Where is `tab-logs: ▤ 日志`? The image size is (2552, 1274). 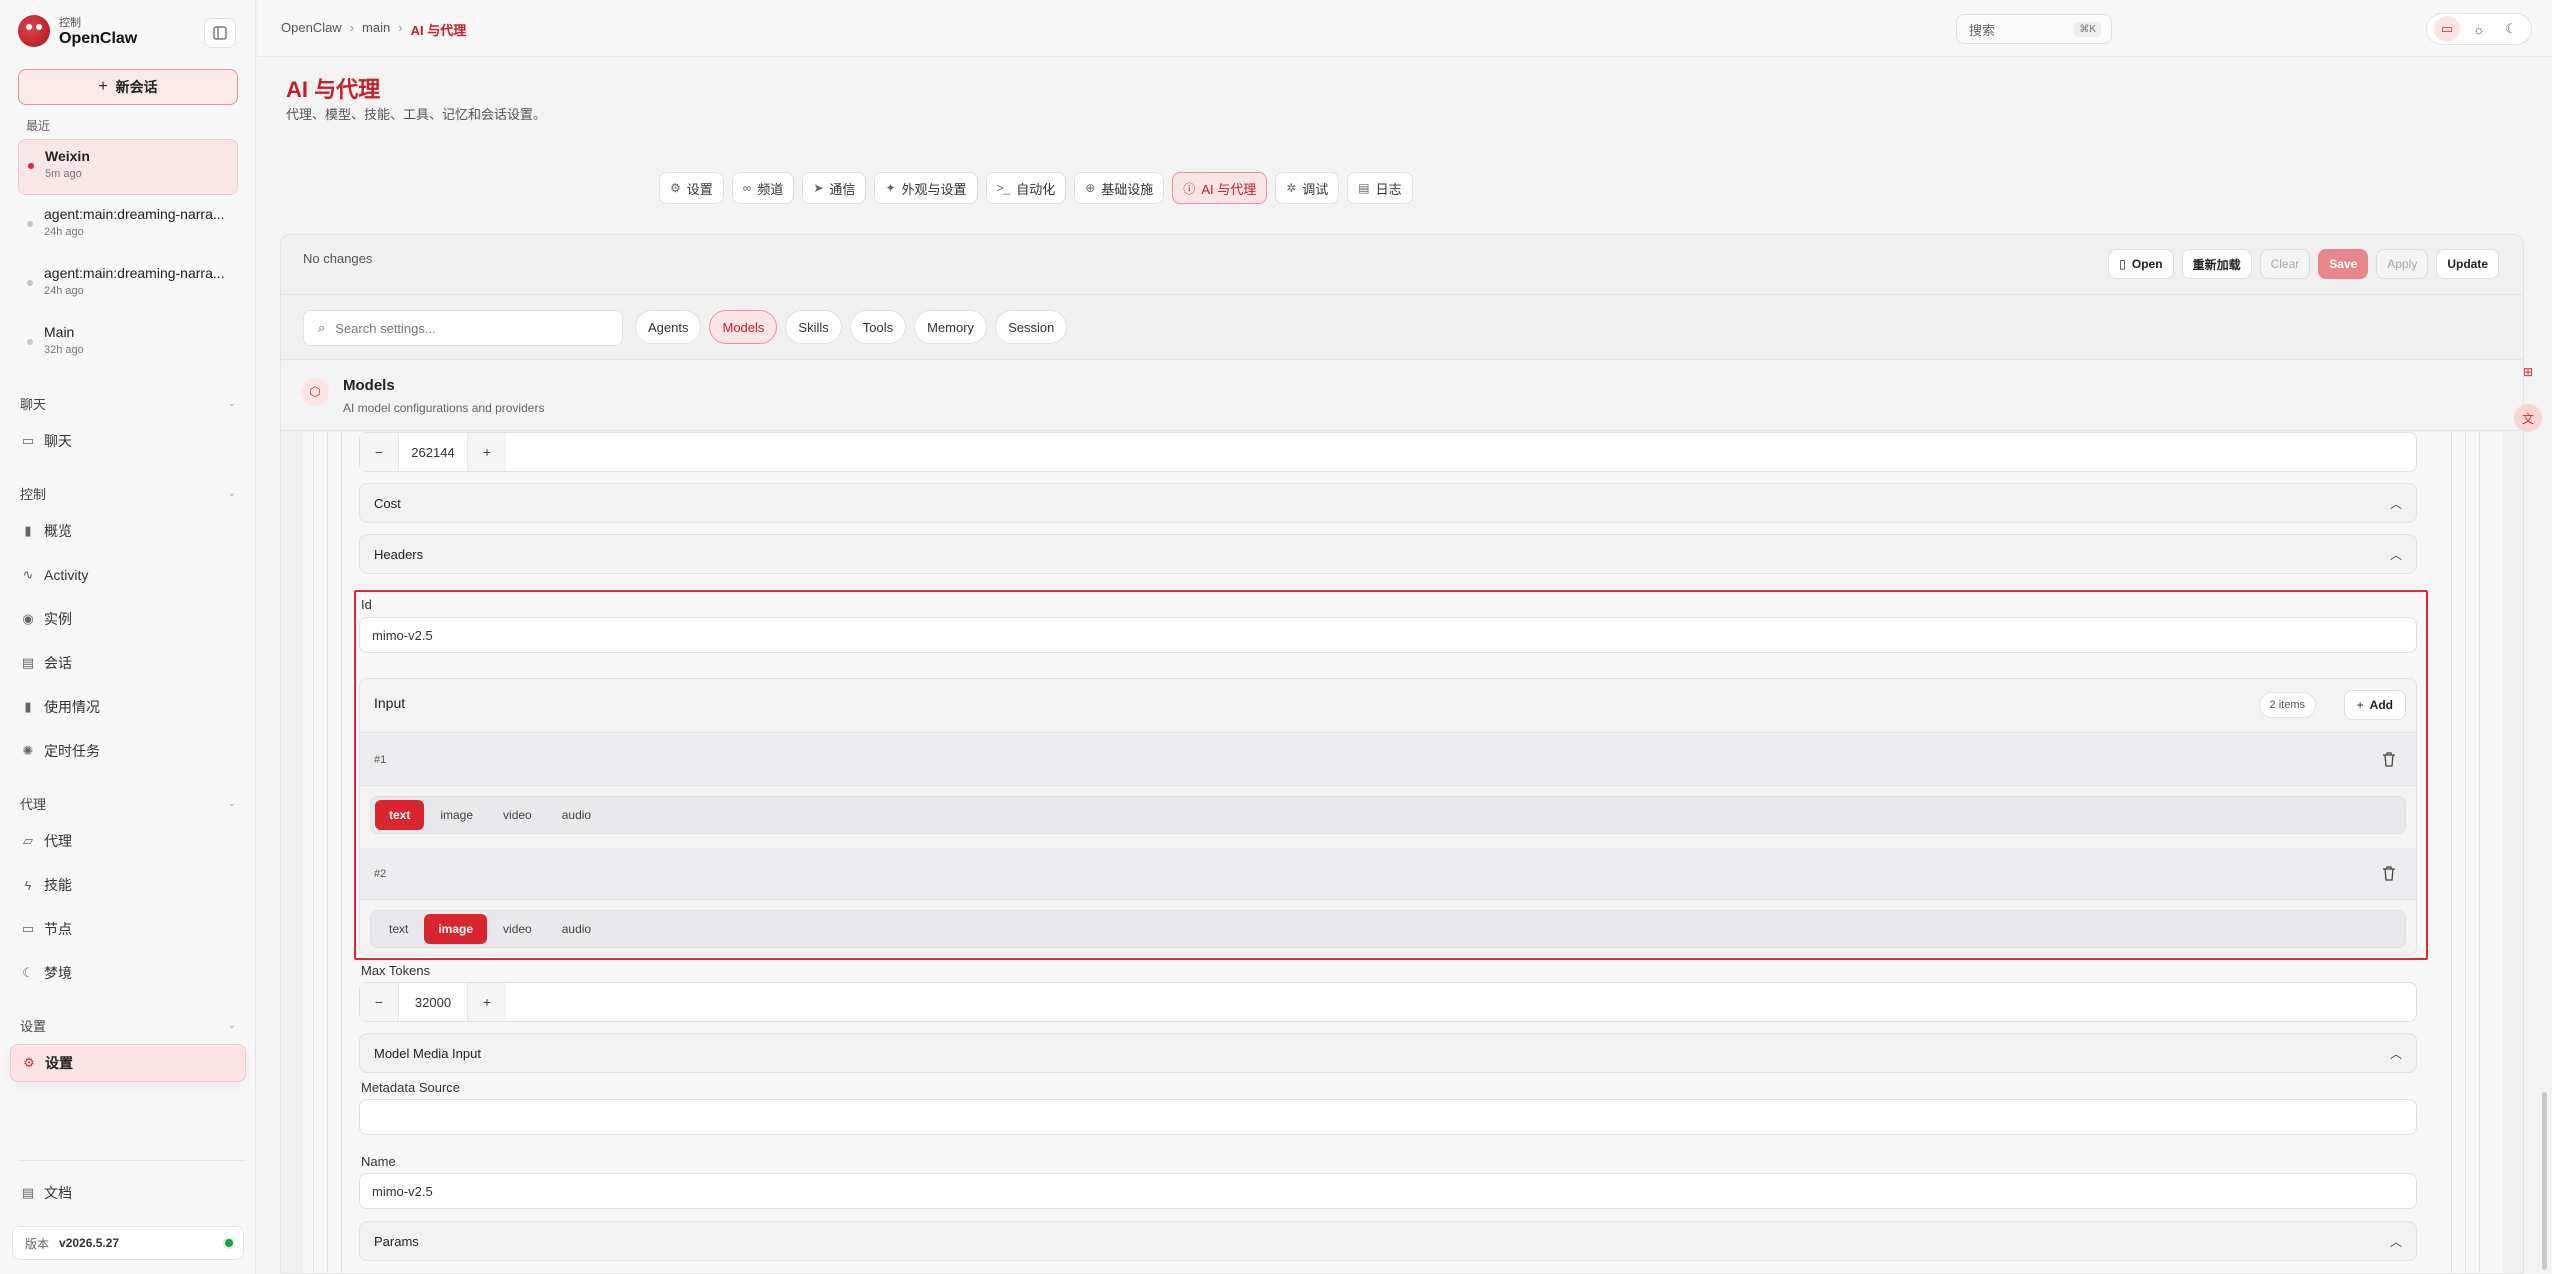 tab-logs: ▤ 日志 is located at coordinates (1380, 188).